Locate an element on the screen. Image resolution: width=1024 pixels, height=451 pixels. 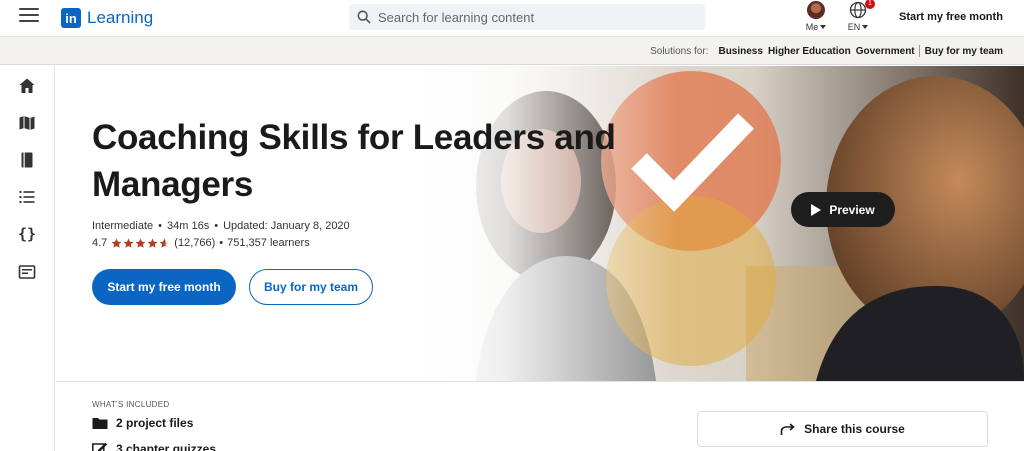
edit-icon is located at coordinates (100, 446).